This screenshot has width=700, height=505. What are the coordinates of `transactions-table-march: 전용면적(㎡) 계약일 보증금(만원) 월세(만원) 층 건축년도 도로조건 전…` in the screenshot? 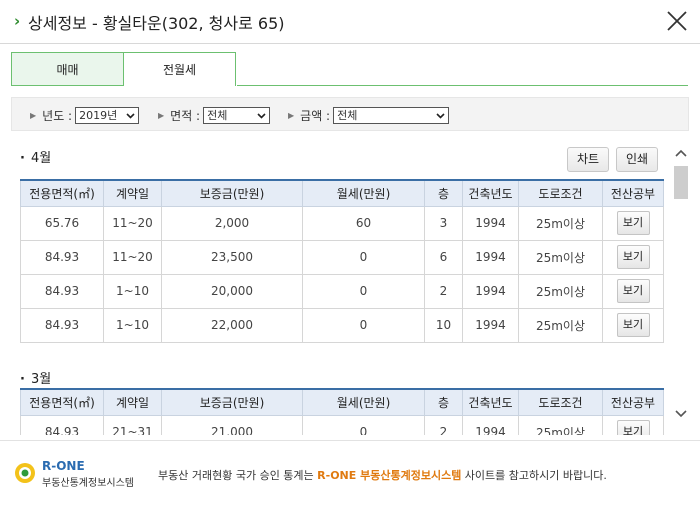 It's located at (342, 411).